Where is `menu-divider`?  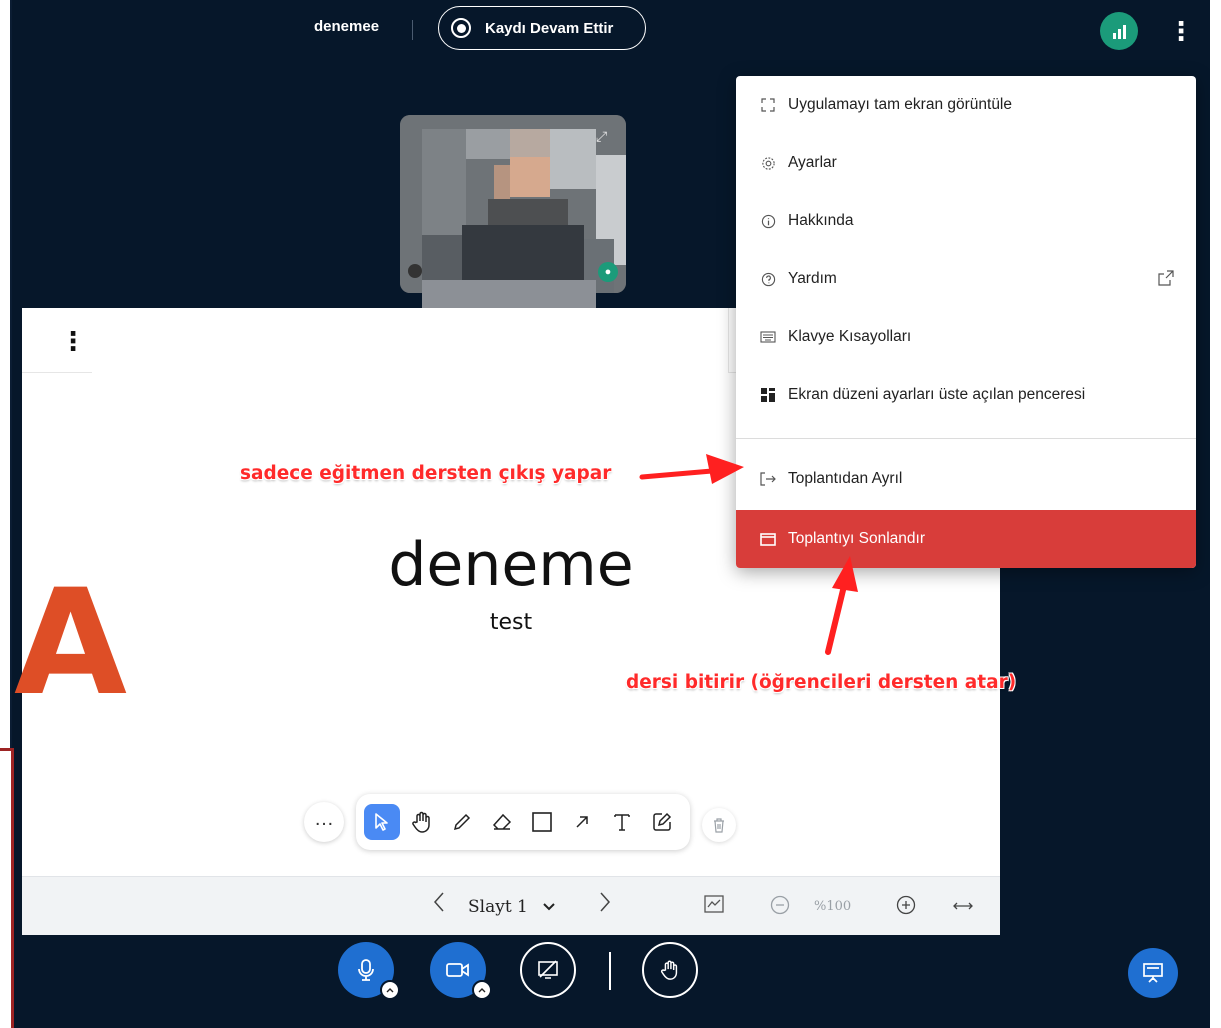 menu-divider is located at coordinates (966, 438).